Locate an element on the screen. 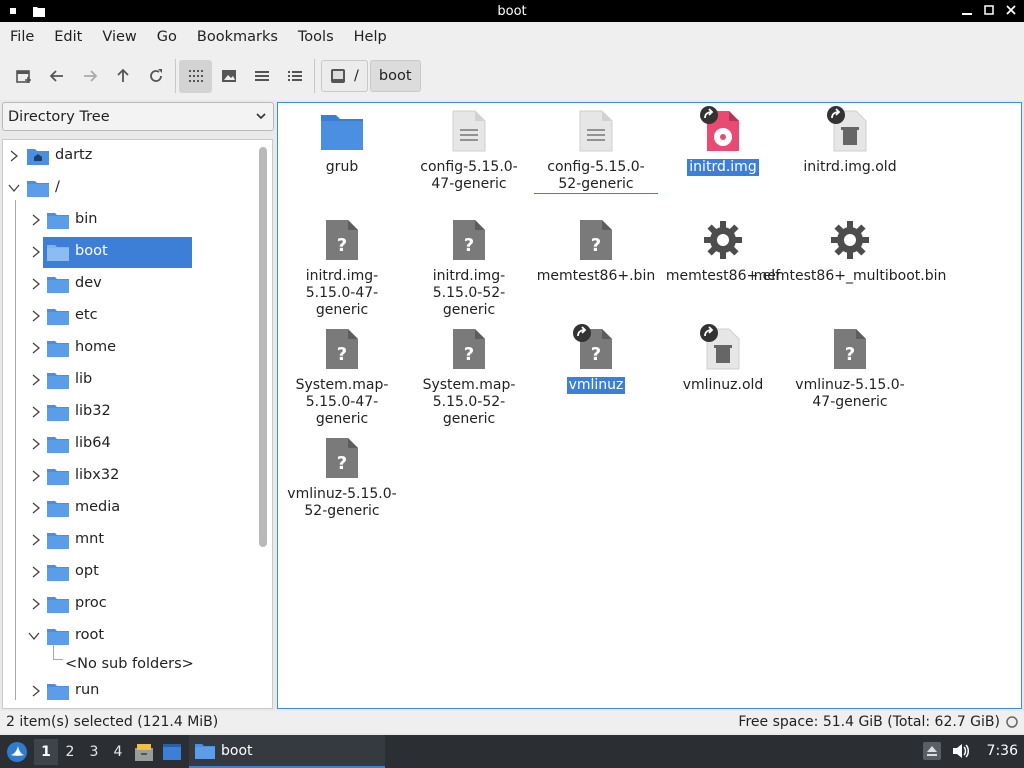 This screenshot has height=768, width=1024. file-item-vmlinuz-52: ? vmlinuz-5.15.0-52-generic is located at coordinates (342, 478).